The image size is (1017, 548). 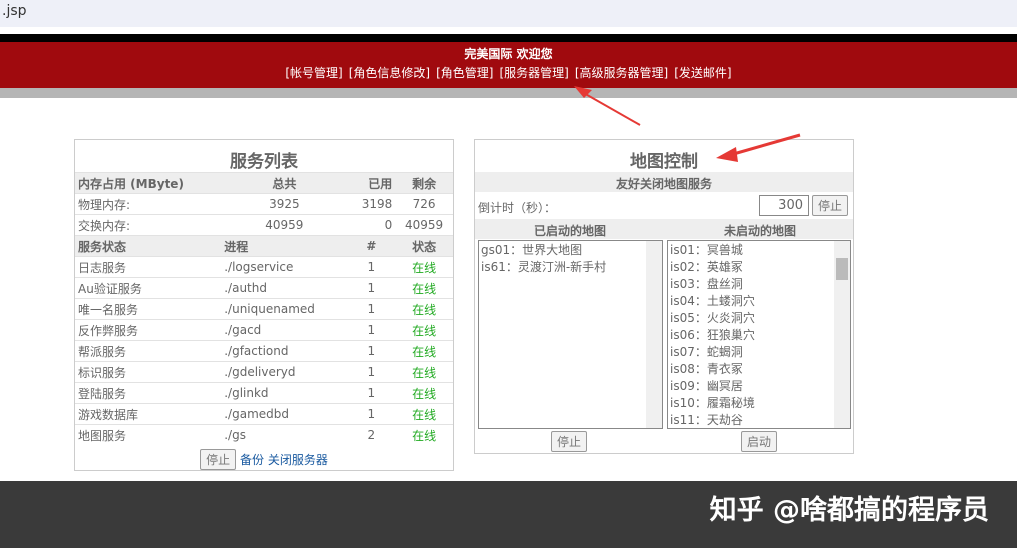 I want to click on annotation-arrows, so click(x=687, y=124).